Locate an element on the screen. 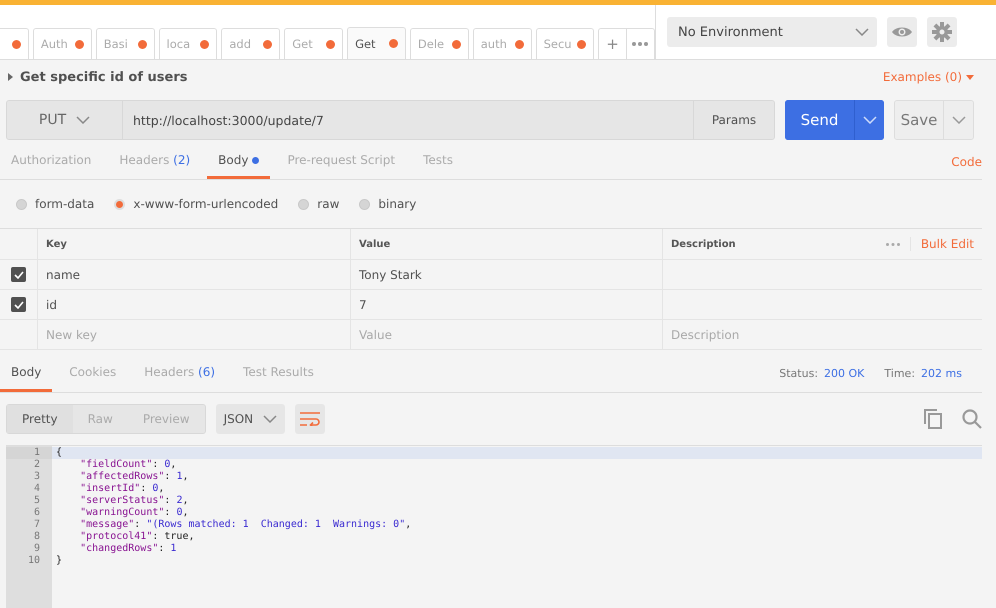  value-cell: Tony Stark is located at coordinates (507, 274).